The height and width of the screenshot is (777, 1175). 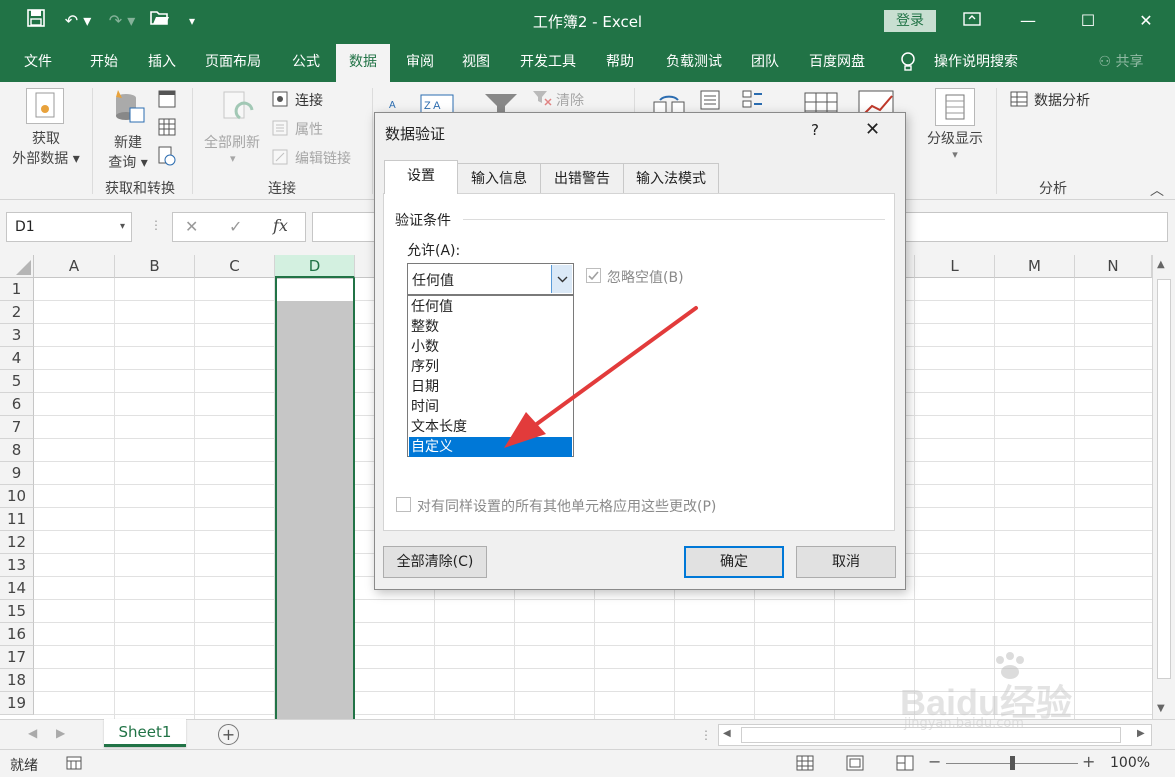 What do you see at coordinates (499, 178) in the screenshot?
I see `tab-input-message: 输入信息` at bounding box center [499, 178].